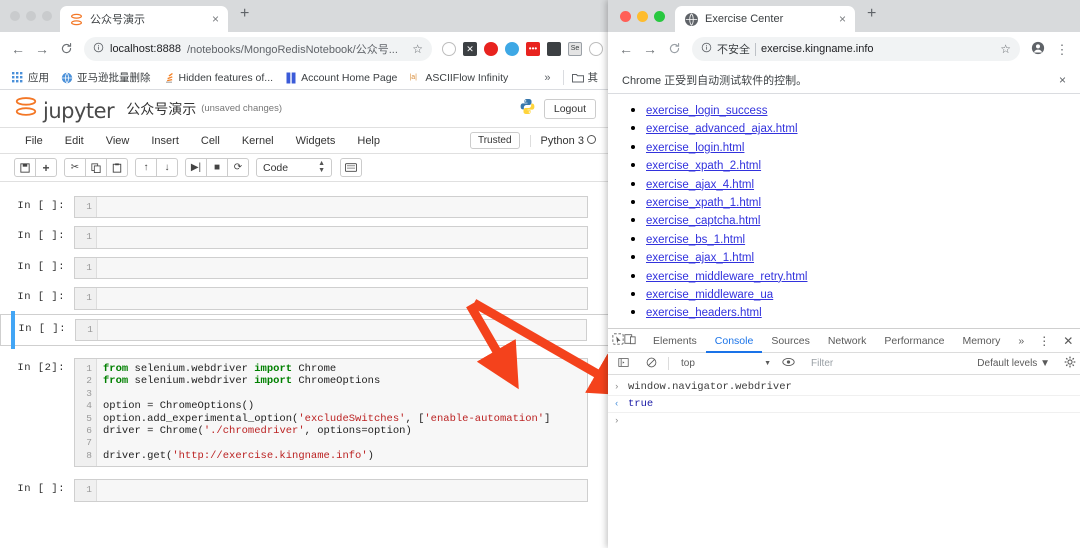  Describe the element at coordinates (118, 141) in the screenshot. I see `menu-view: View` at that location.